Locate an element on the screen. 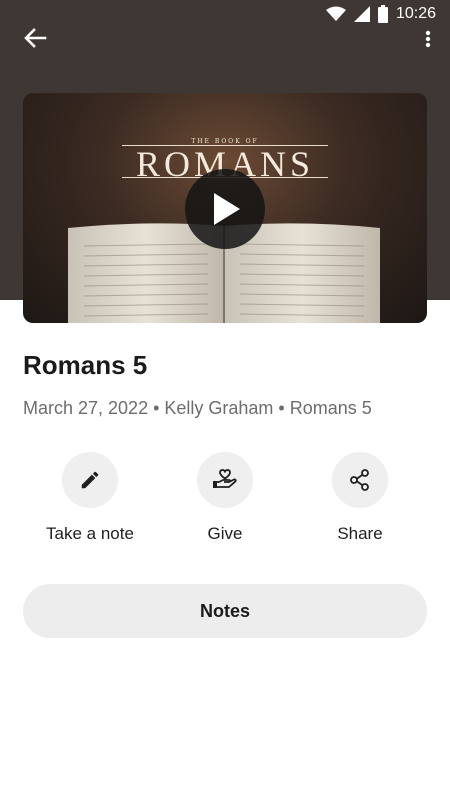 This screenshot has height=800, width=450. heart-hand-icon is located at coordinates (225, 478).